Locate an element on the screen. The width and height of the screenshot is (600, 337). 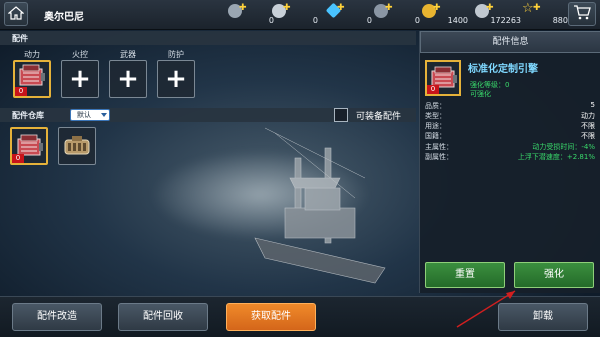
home-icon is located at coordinates (16, 14).